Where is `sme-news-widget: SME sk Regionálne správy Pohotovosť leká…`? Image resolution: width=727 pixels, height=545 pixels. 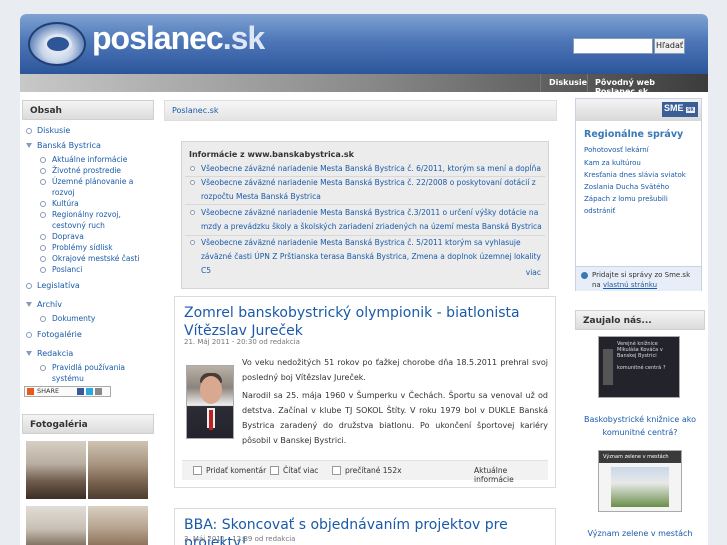 sme-news-widget: SME sk Regionálne správy Pohotovosť leká… is located at coordinates (638, 194).